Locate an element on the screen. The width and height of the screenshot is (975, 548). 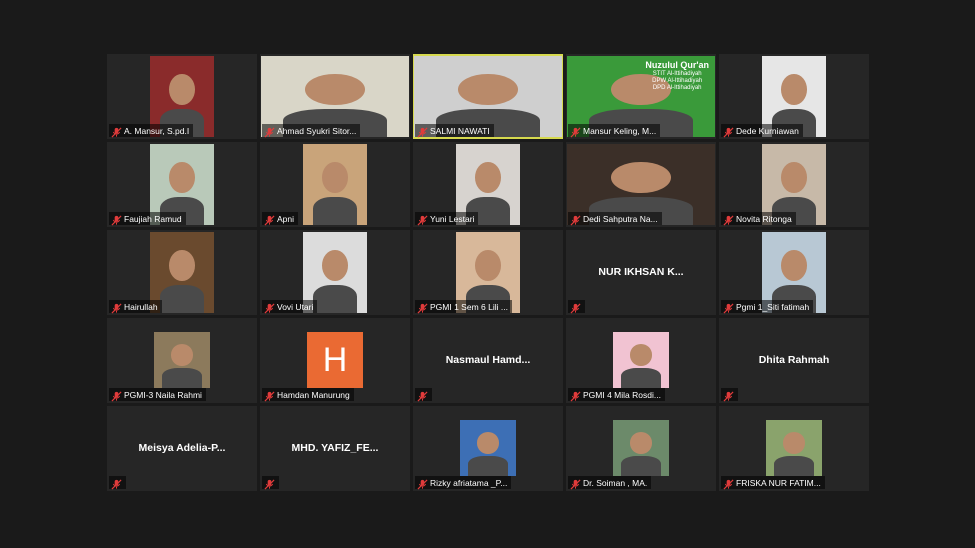
participant-name: Apni is located at coordinates (286, 218).